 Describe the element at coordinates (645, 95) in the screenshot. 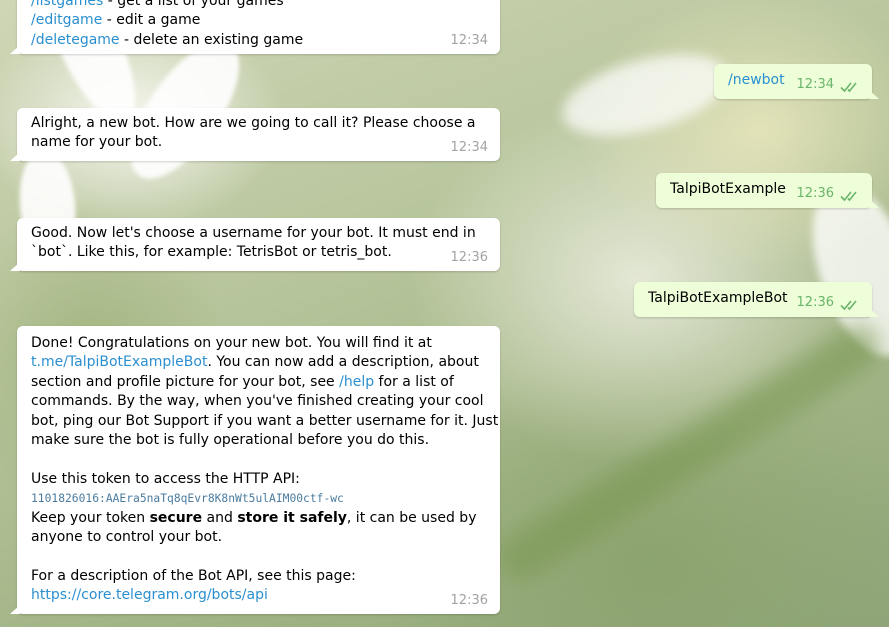

I see `daisy-petal` at that location.